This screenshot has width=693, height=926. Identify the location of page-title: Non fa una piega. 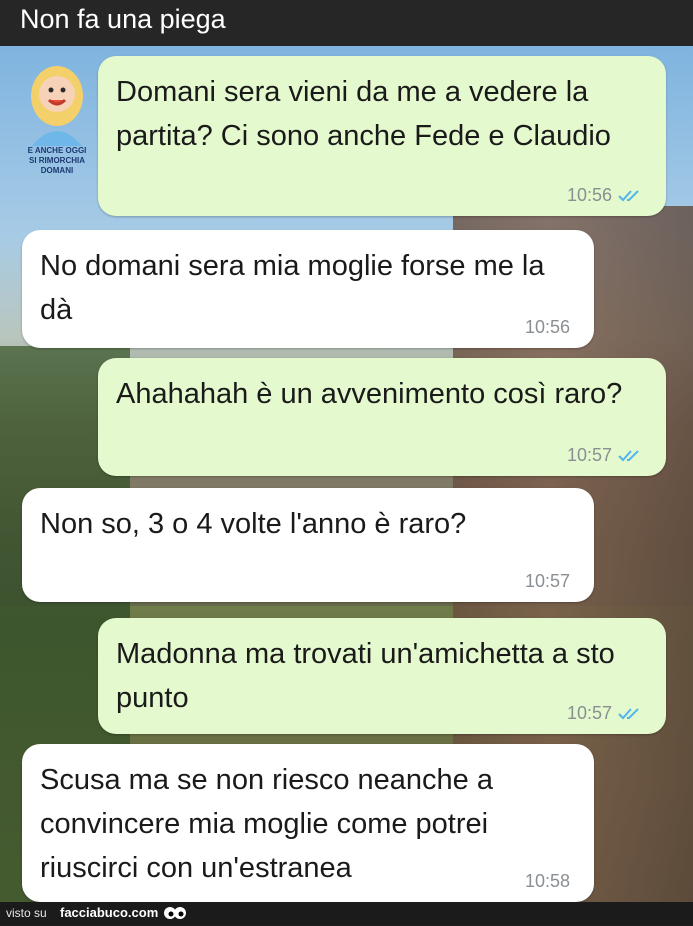
(123, 19).